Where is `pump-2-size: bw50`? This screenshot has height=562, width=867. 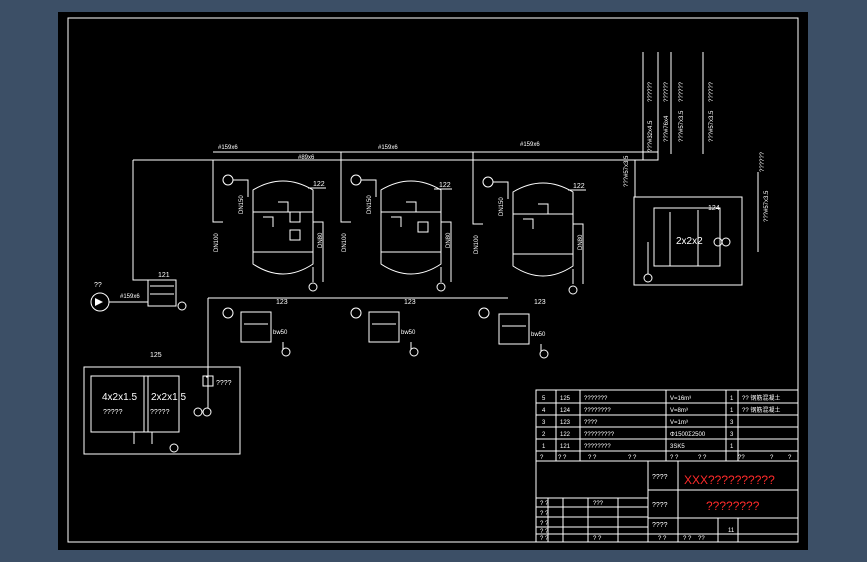
pump-2-size: bw50 is located at coordinates (408, 333).